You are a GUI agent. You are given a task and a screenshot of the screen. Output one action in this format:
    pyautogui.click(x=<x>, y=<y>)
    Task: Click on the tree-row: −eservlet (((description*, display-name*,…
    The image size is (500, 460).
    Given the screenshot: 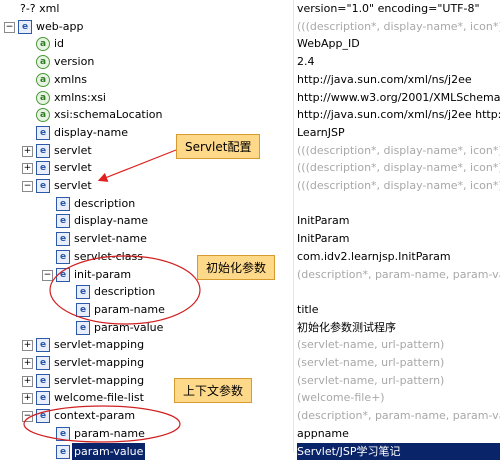 What is the action you would take?
    pyautogui.click(x=250, y=186)
    